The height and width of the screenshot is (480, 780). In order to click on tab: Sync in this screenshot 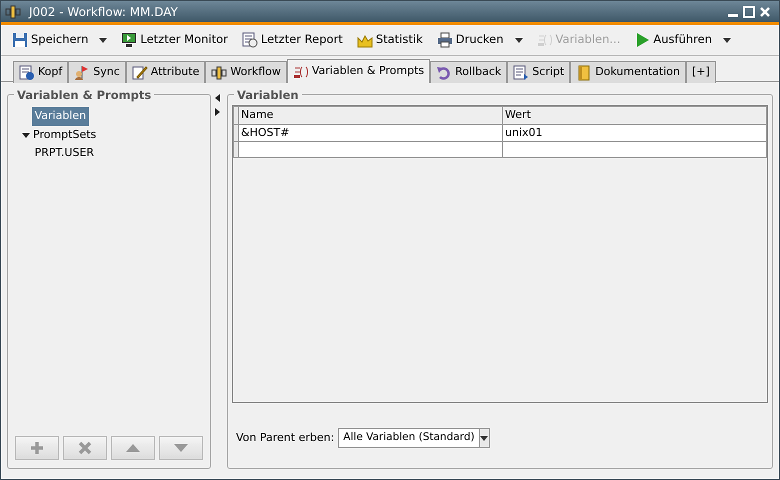, I will do `click(97, 72)`.